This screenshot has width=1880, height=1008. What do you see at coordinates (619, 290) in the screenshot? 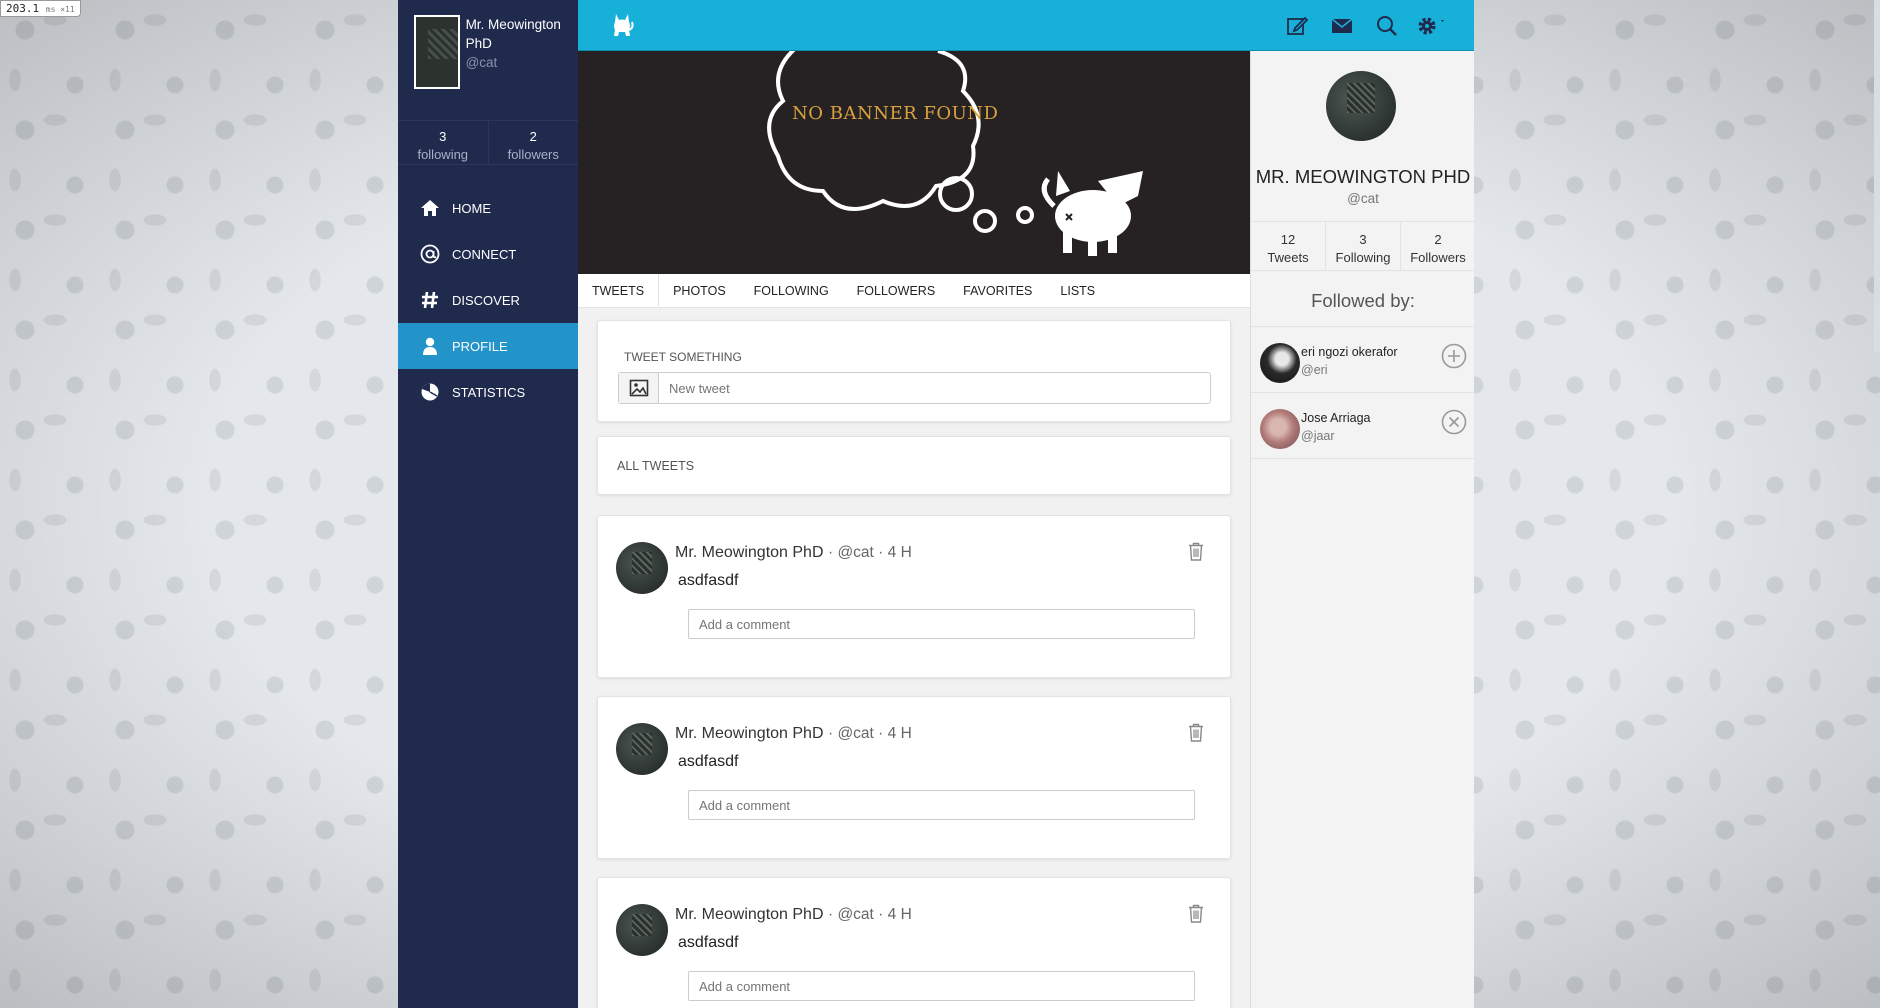
I see `tab-tweets: TWEETS` at bounding box center [619, 290].